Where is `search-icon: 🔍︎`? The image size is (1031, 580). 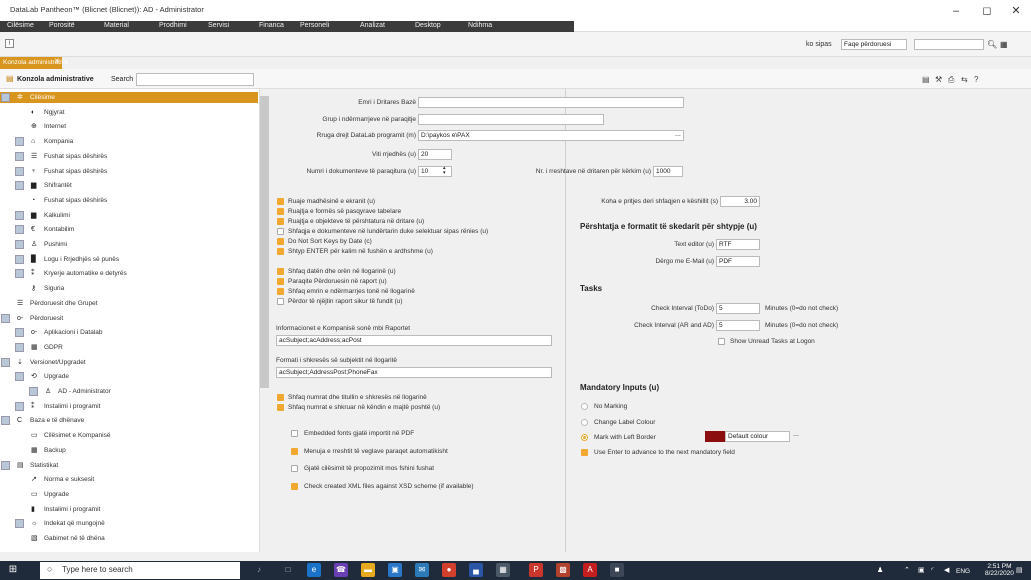 search-icon: 🔍︎ is located at coordinates (992, 44).